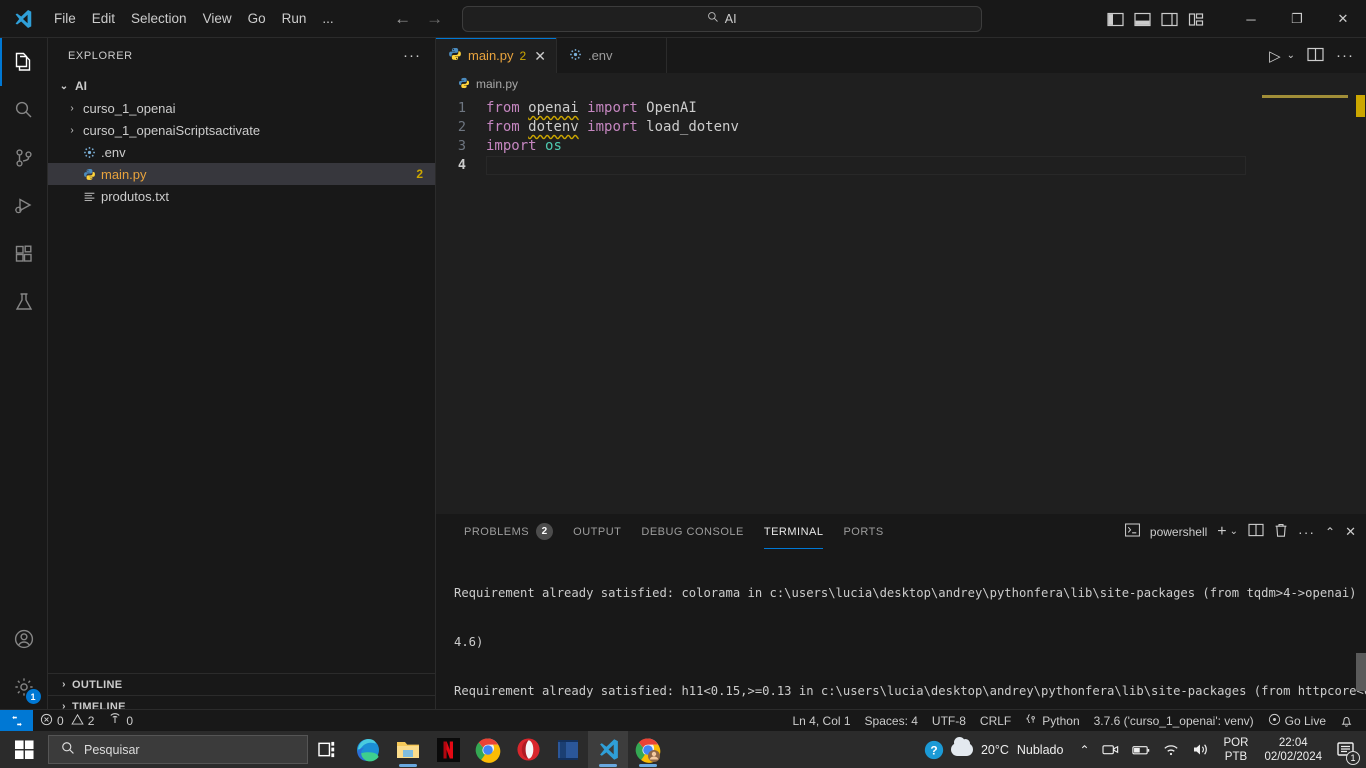  I want to click on toggle-secondary-sidebar-icon, so click(1169, 19).